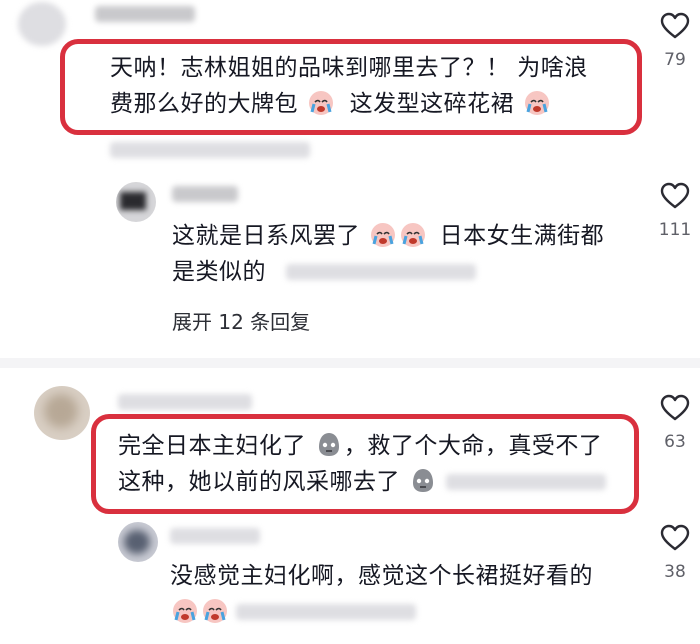  I want to click on expand-replies-button: 展开 12 条回复, so click(241, 320).